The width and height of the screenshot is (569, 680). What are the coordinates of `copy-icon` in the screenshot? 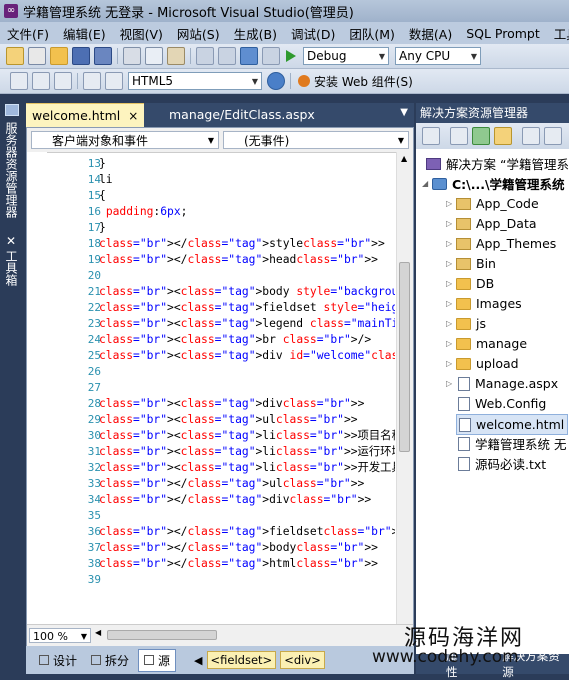 It's located at (154, 56).